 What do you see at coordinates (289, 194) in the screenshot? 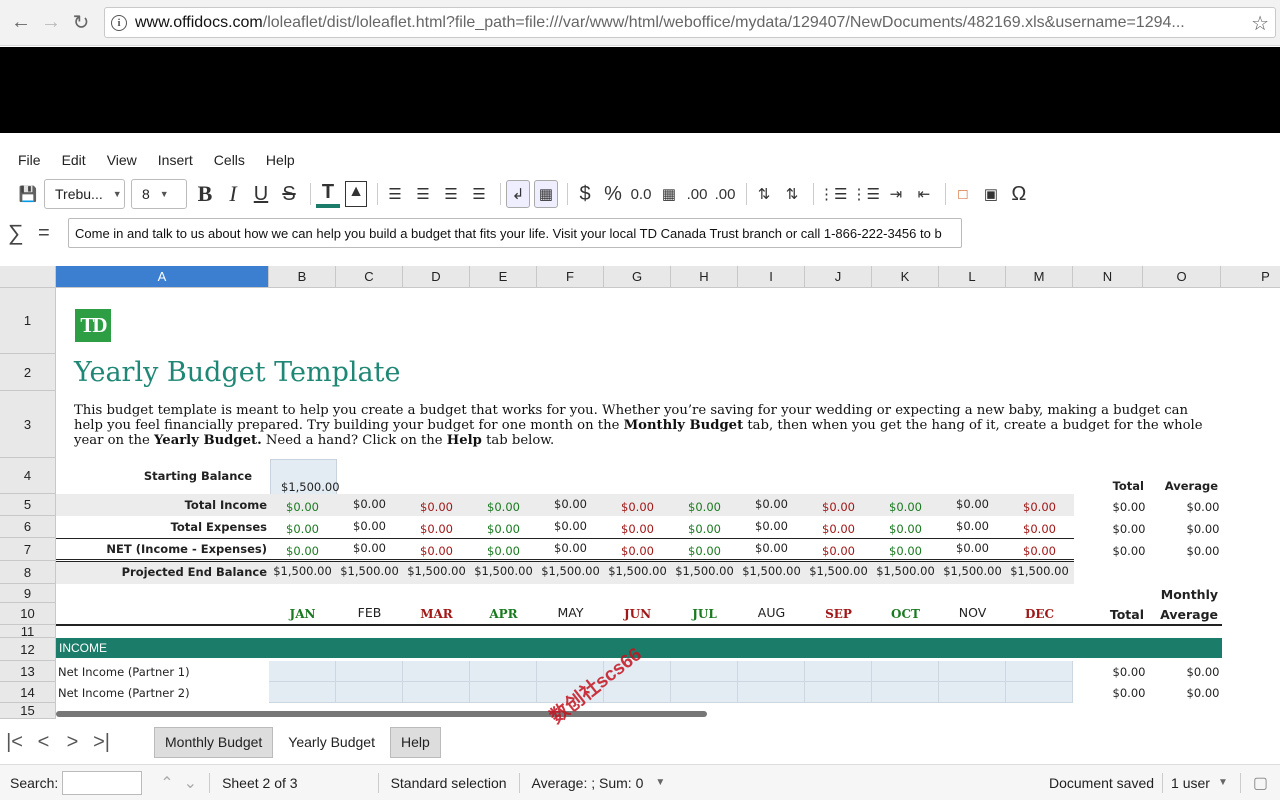
I see `strikethrough-button: S` at bounding box center [289, 194].